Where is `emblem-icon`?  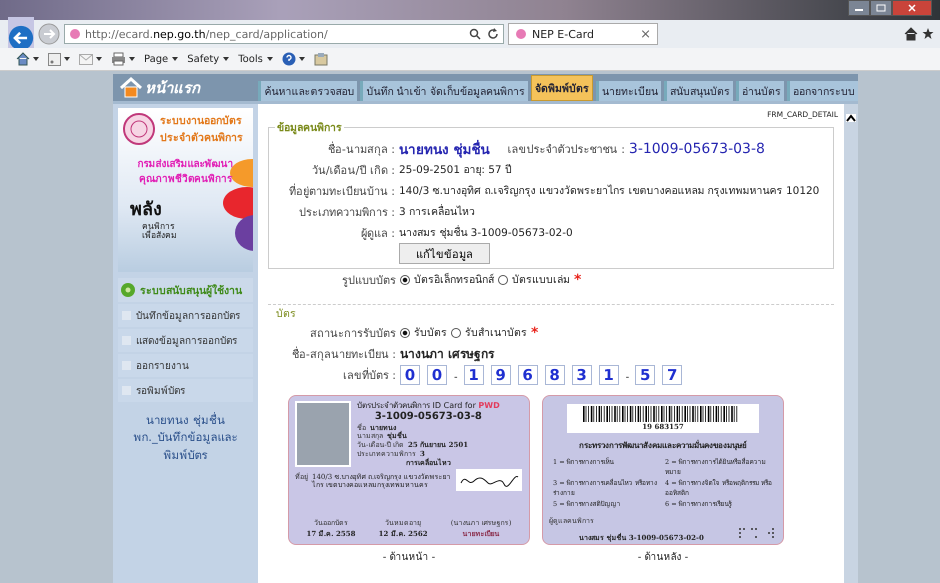 emblem-icon is located at coordinates (139, 129).